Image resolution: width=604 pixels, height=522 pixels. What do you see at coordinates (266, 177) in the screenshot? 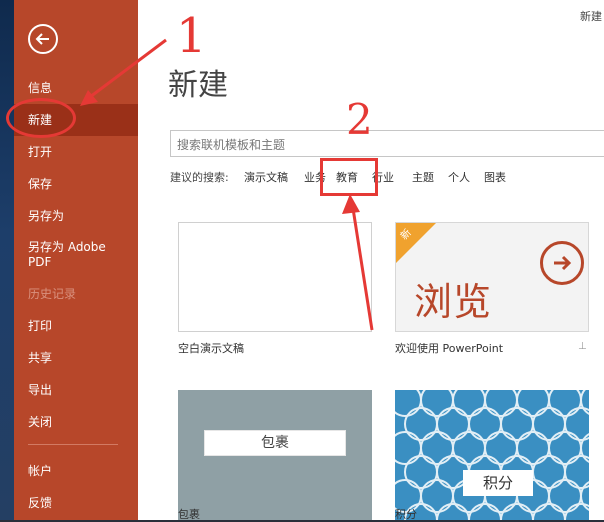
I see `suggest-link-presentation: 演示文稿` at bounding box center [266, 177].